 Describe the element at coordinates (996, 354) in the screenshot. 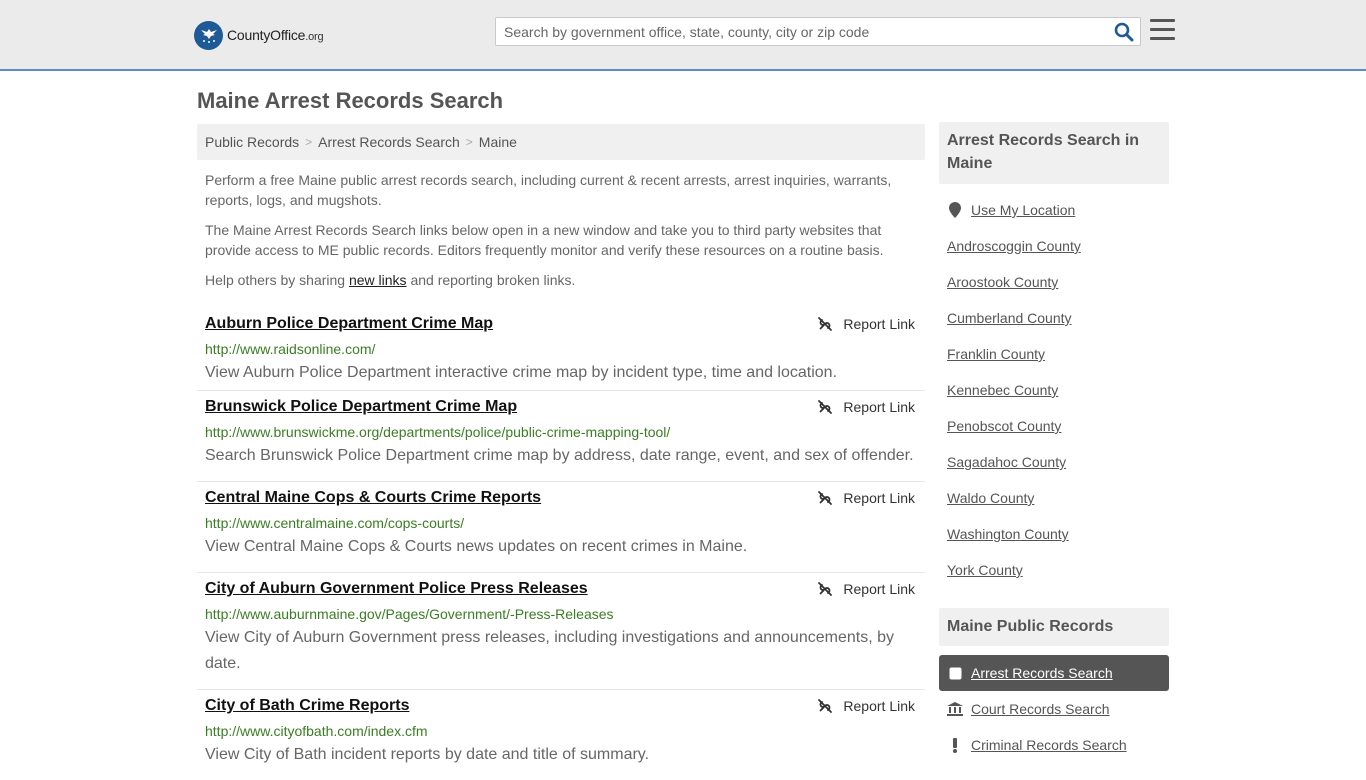

I see `county-link: Franklin County` at that location.